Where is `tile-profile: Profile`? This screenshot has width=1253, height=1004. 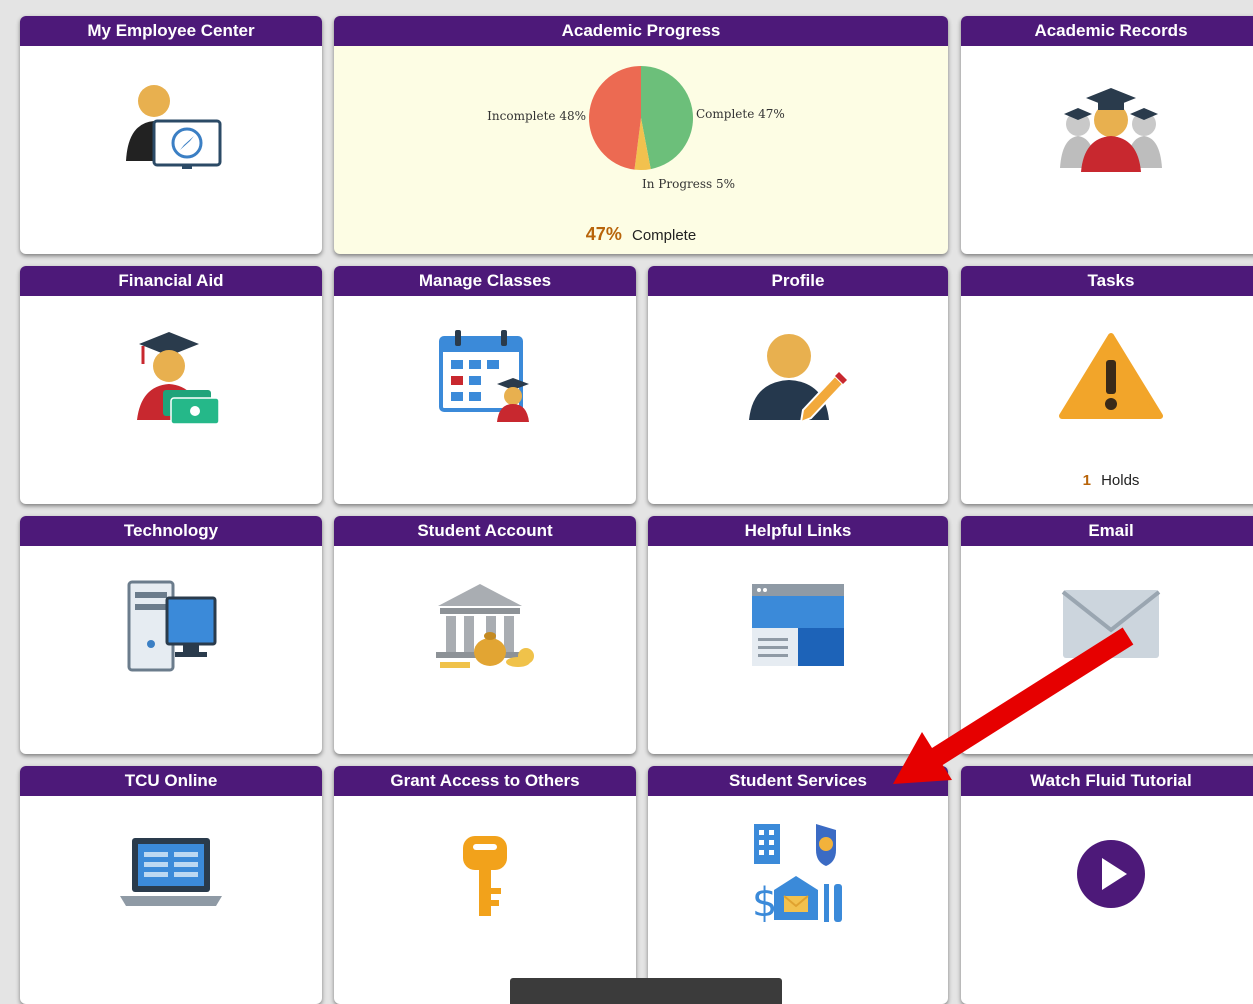
tile-profile: Profile is located at coordinates (798, 385).